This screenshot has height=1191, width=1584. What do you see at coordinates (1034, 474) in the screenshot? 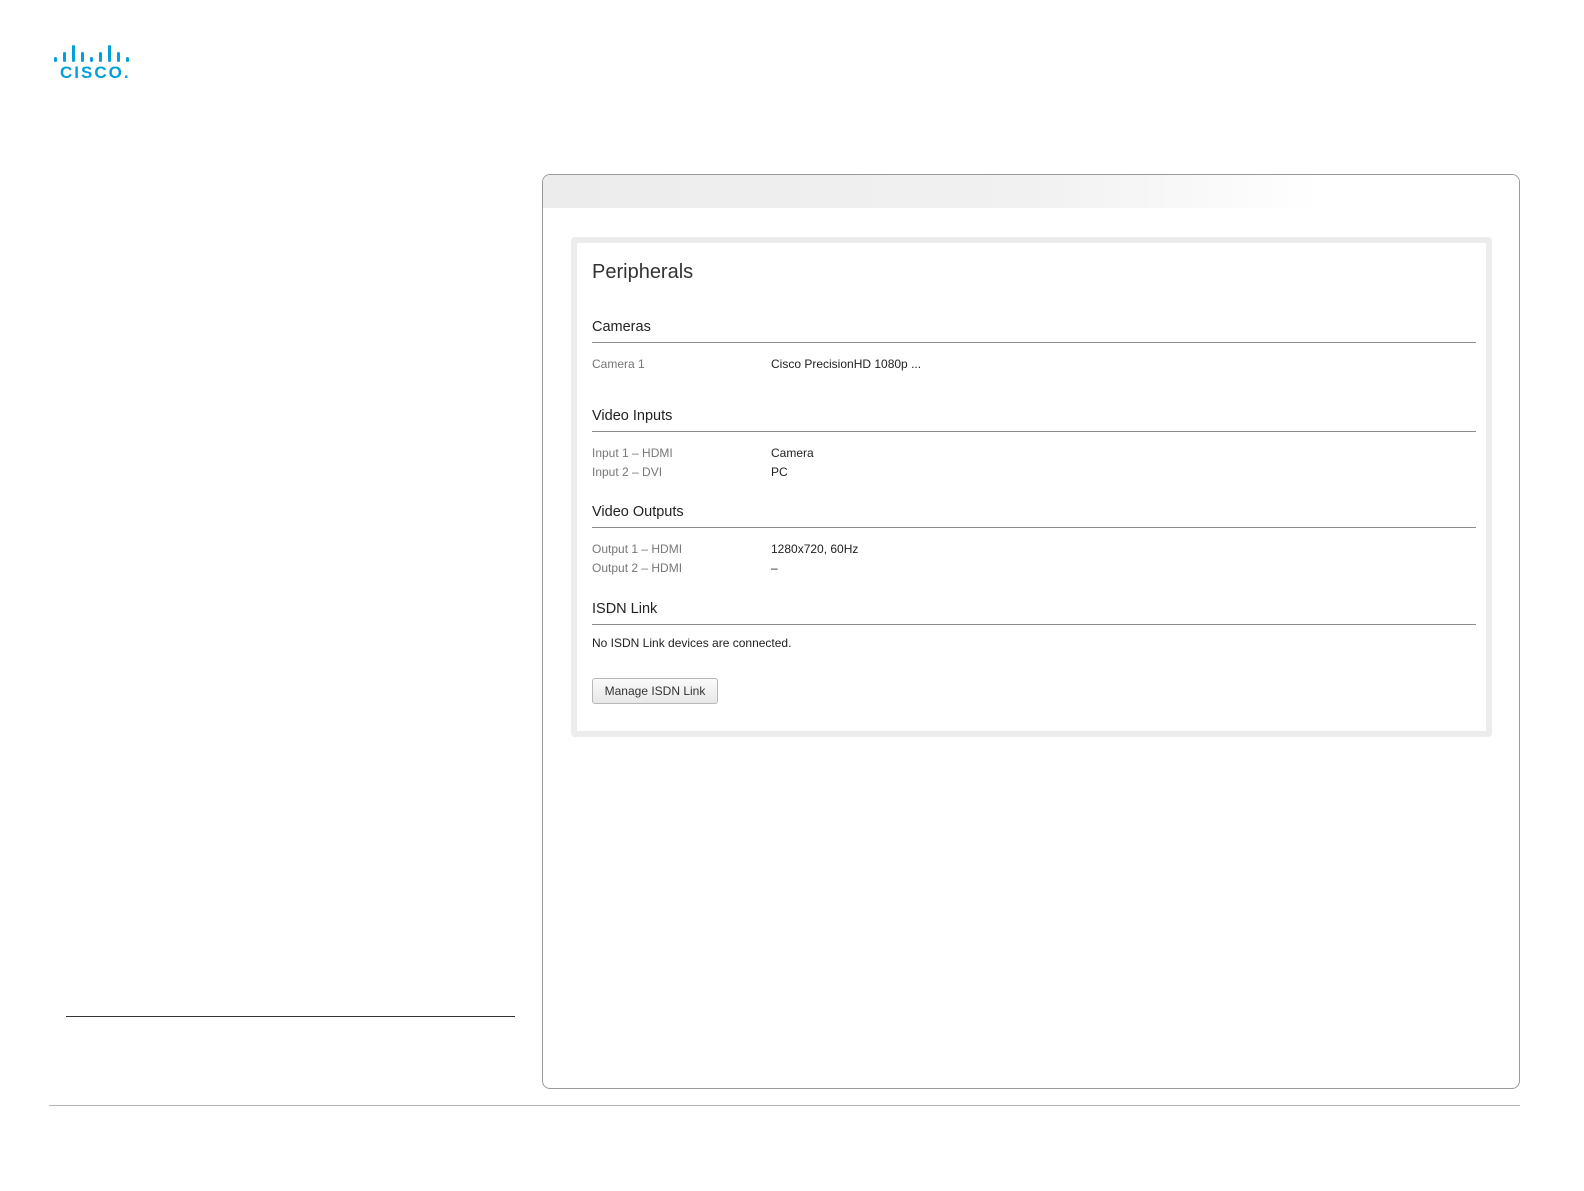
I see `video-input-row: Input 2 – DVI PC` at bounding box center [1034, 474].